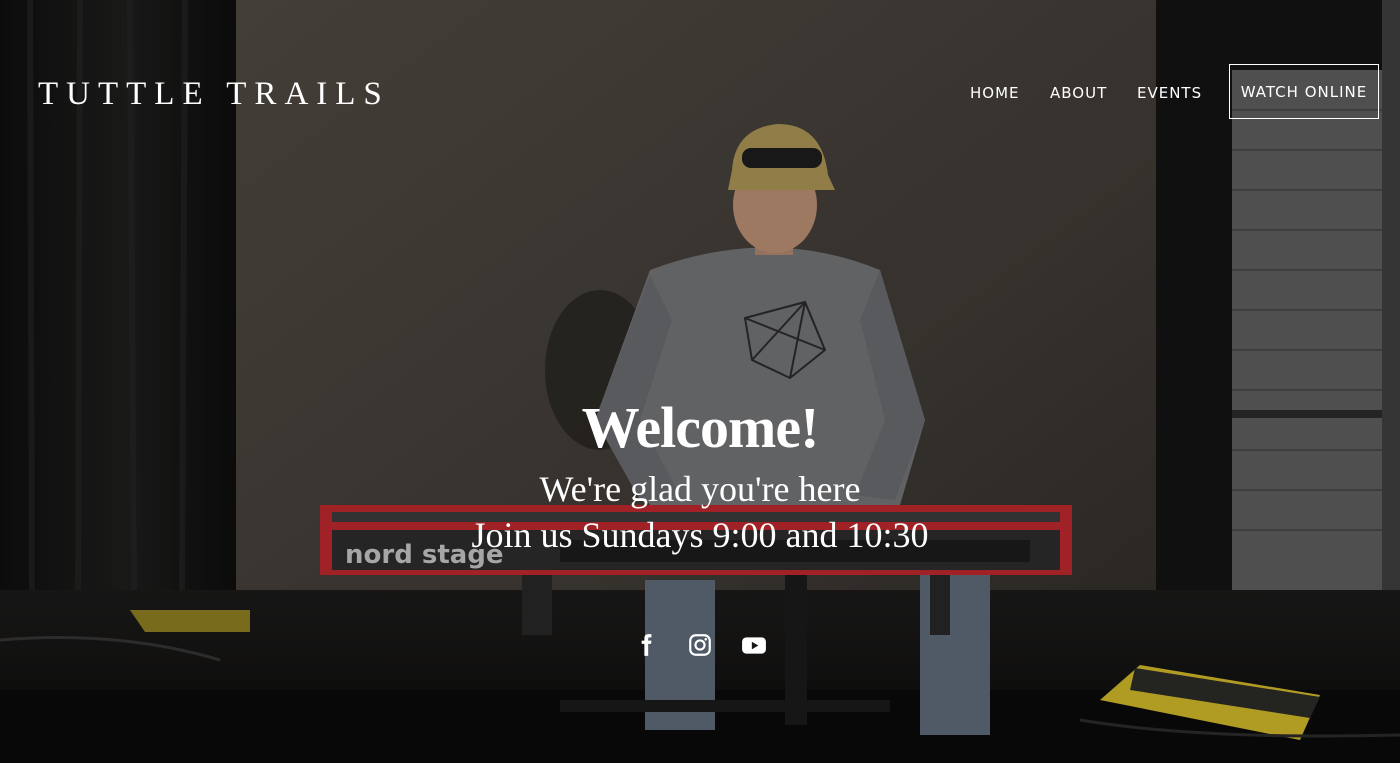  What do you see at coordinates (1169, 93) in the screenshot?
I see `nav-events-link: EVENTS` at bounding box center [1169, 93].